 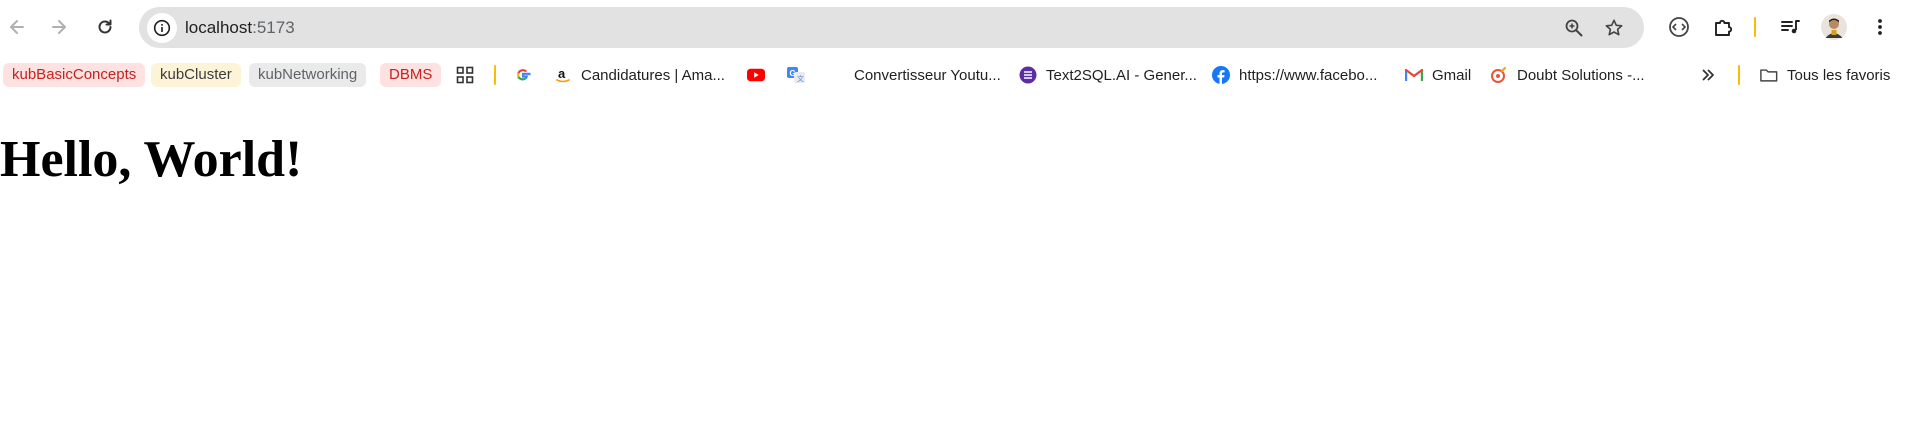 What do you see at coordinates (1452, 75) in the screenshot?
I see `bookmark-label: Gmail` at bounding box center [1452, 75].